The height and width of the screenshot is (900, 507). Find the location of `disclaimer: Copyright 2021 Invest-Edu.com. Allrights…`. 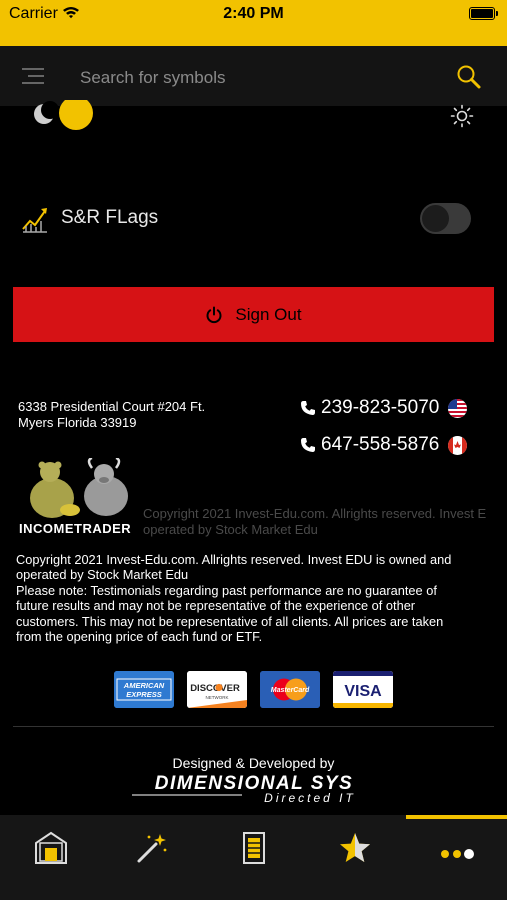

disclaimer: Copyright 2021 Invest-Edu.com. Allrights… is located at coordinates (255, 598).